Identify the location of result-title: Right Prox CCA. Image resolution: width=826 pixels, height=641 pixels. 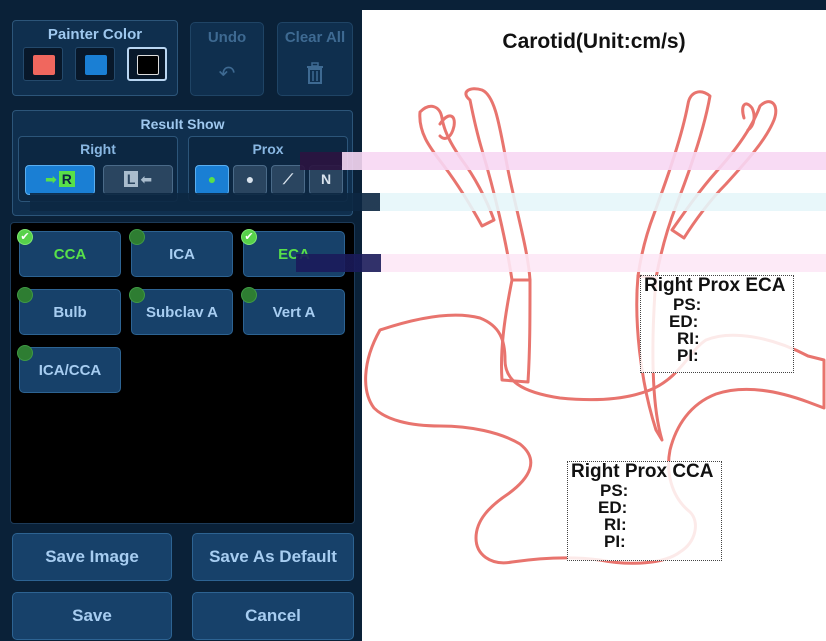
(642, 471).